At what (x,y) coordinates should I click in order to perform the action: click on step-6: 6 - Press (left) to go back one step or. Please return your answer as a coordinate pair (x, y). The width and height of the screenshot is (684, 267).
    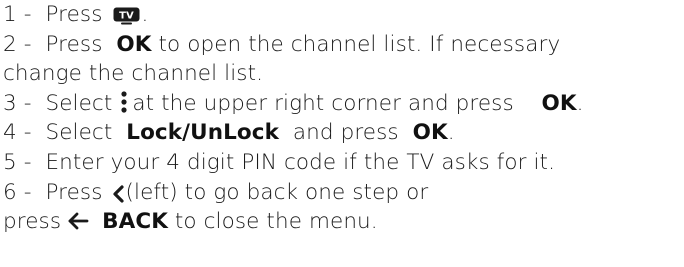
    Looking at the image, I should click on (342, 193).